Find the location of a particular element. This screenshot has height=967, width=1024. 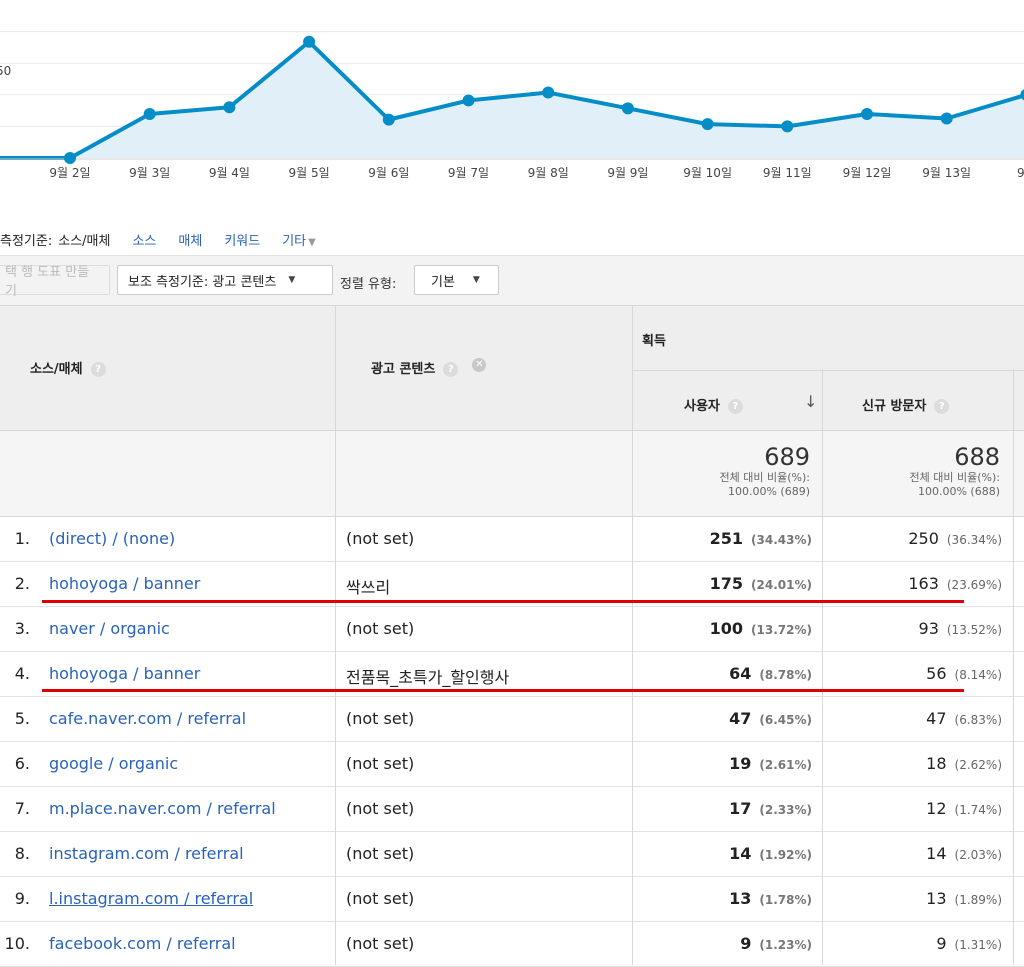

dimension-more-dropdown: 기타 ▼ is located at coordinates (299, 239).